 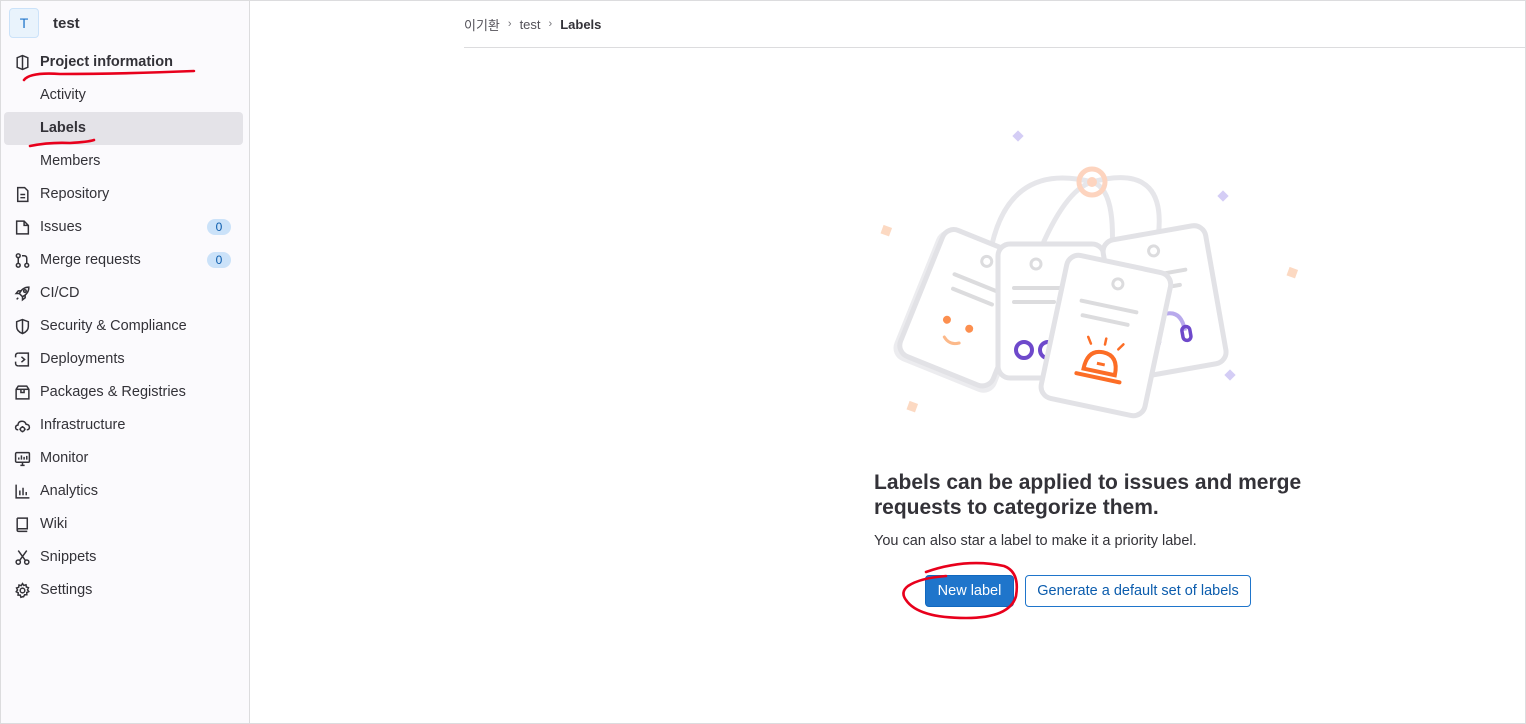 I want to click on header-divider, so click(x=995, y=47).